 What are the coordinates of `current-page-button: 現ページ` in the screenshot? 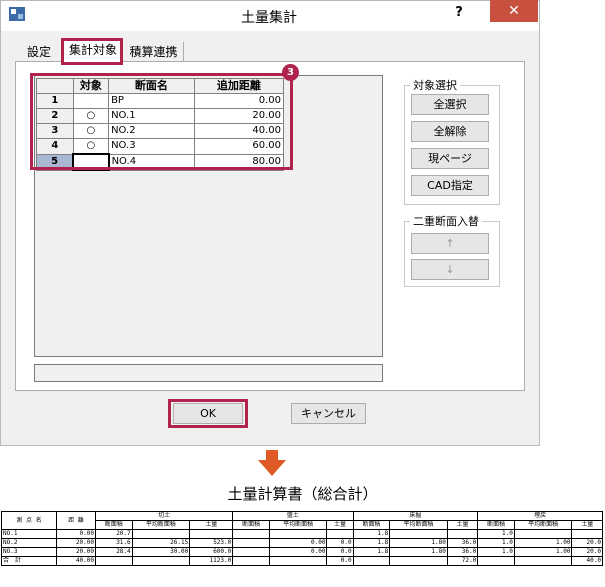 It's located at (450, 158).